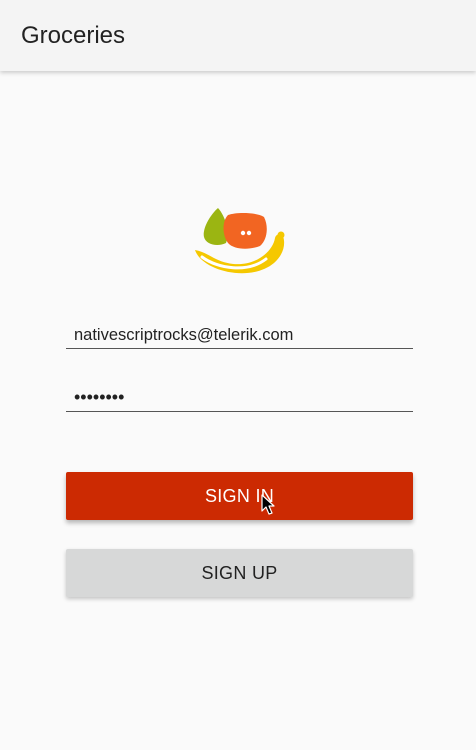  What do you see at coordinates (268, 505) in the screenshot?
I see `mouse-pointer-icon` at bounding box center [268, 505].